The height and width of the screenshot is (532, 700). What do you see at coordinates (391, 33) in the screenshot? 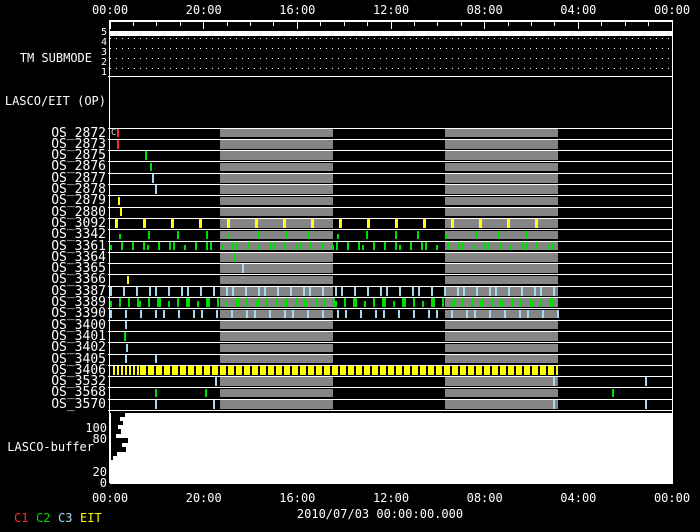
I see `tm-submode-active-bar` at bounding box center [391, 33].